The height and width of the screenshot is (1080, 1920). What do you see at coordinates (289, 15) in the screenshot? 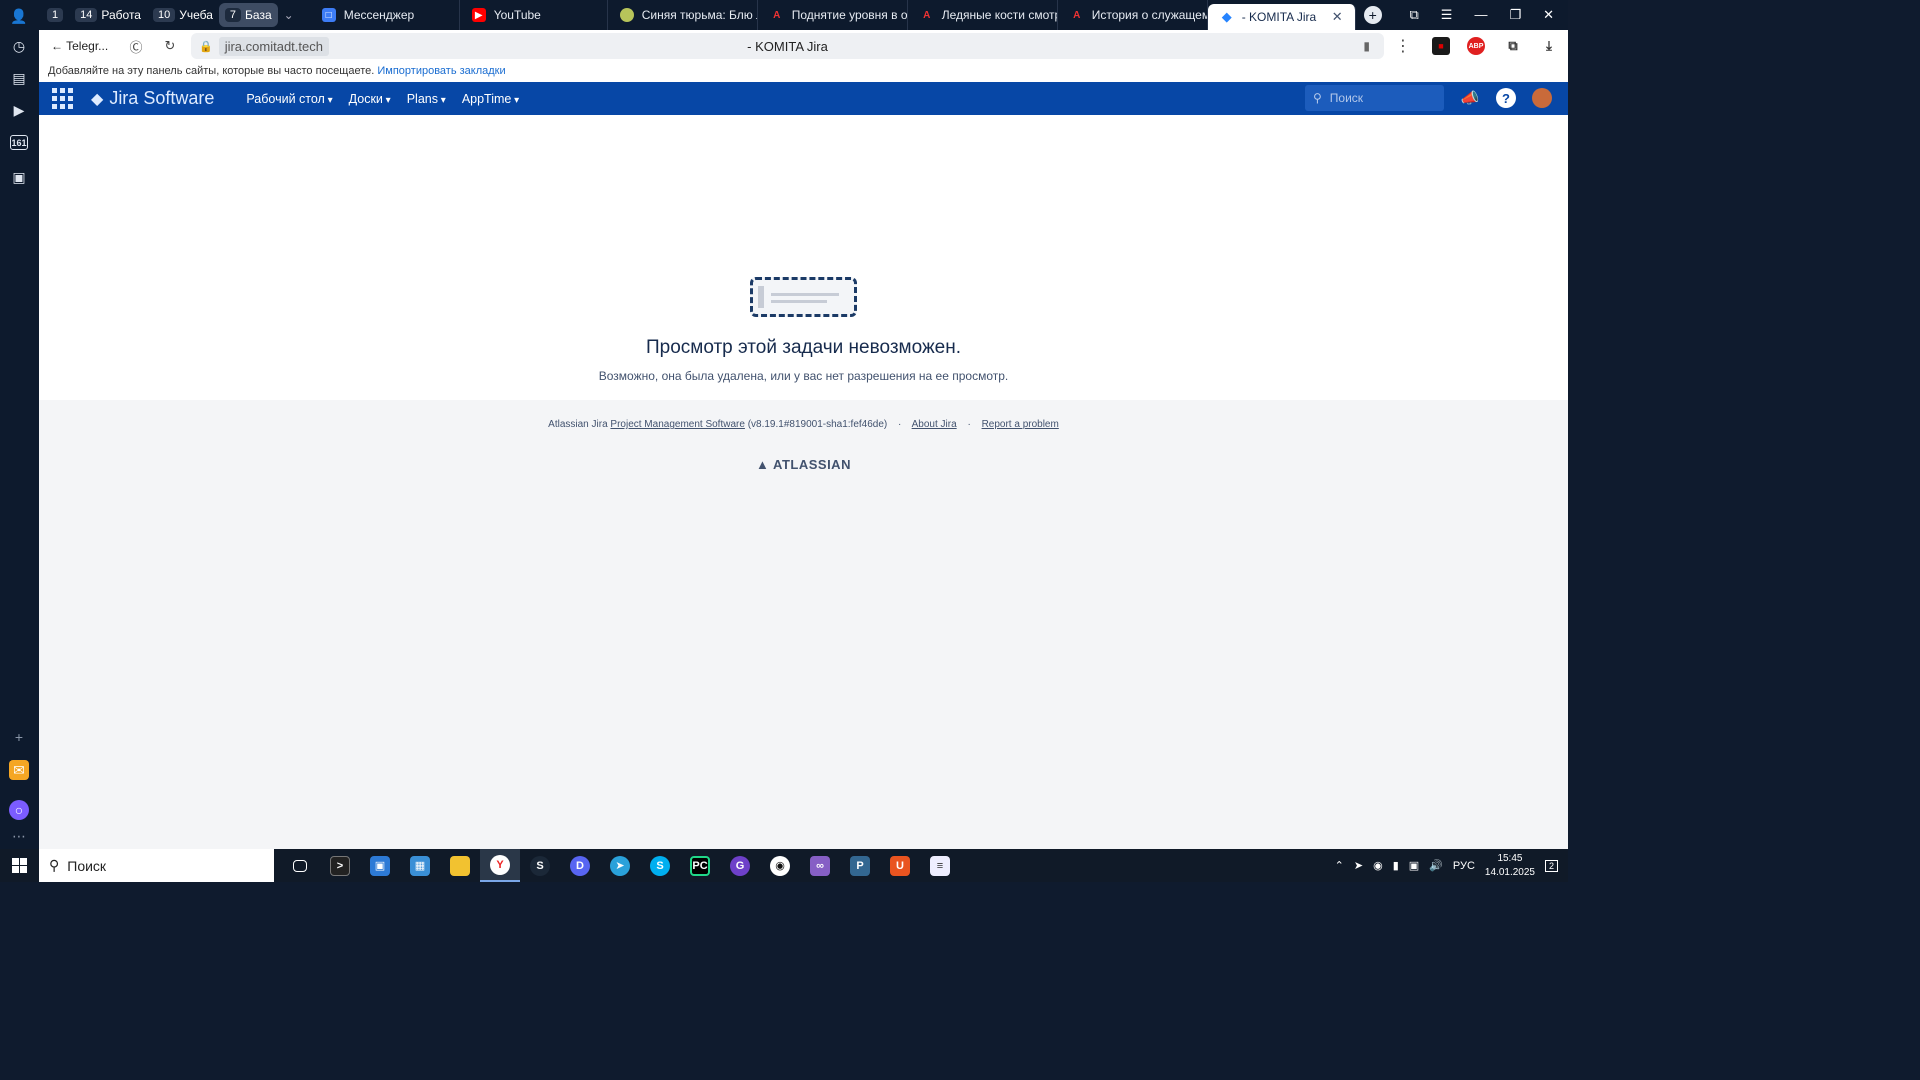
I see `tab-groups-dropdown-icon: ⌄` at bounding box center [289, 15].